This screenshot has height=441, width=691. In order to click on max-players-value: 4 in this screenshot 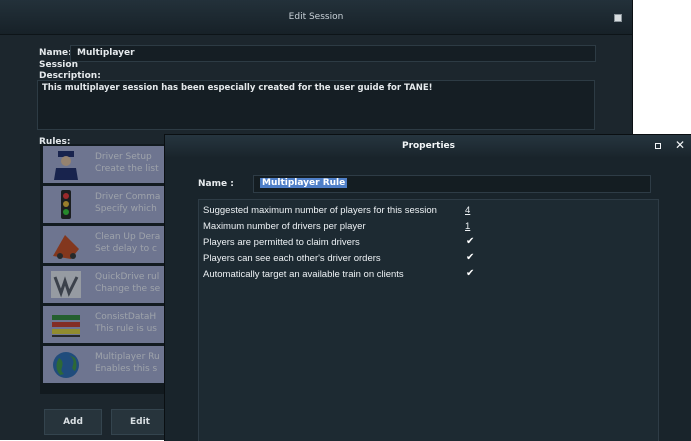, I will do `click(467, 210)`.